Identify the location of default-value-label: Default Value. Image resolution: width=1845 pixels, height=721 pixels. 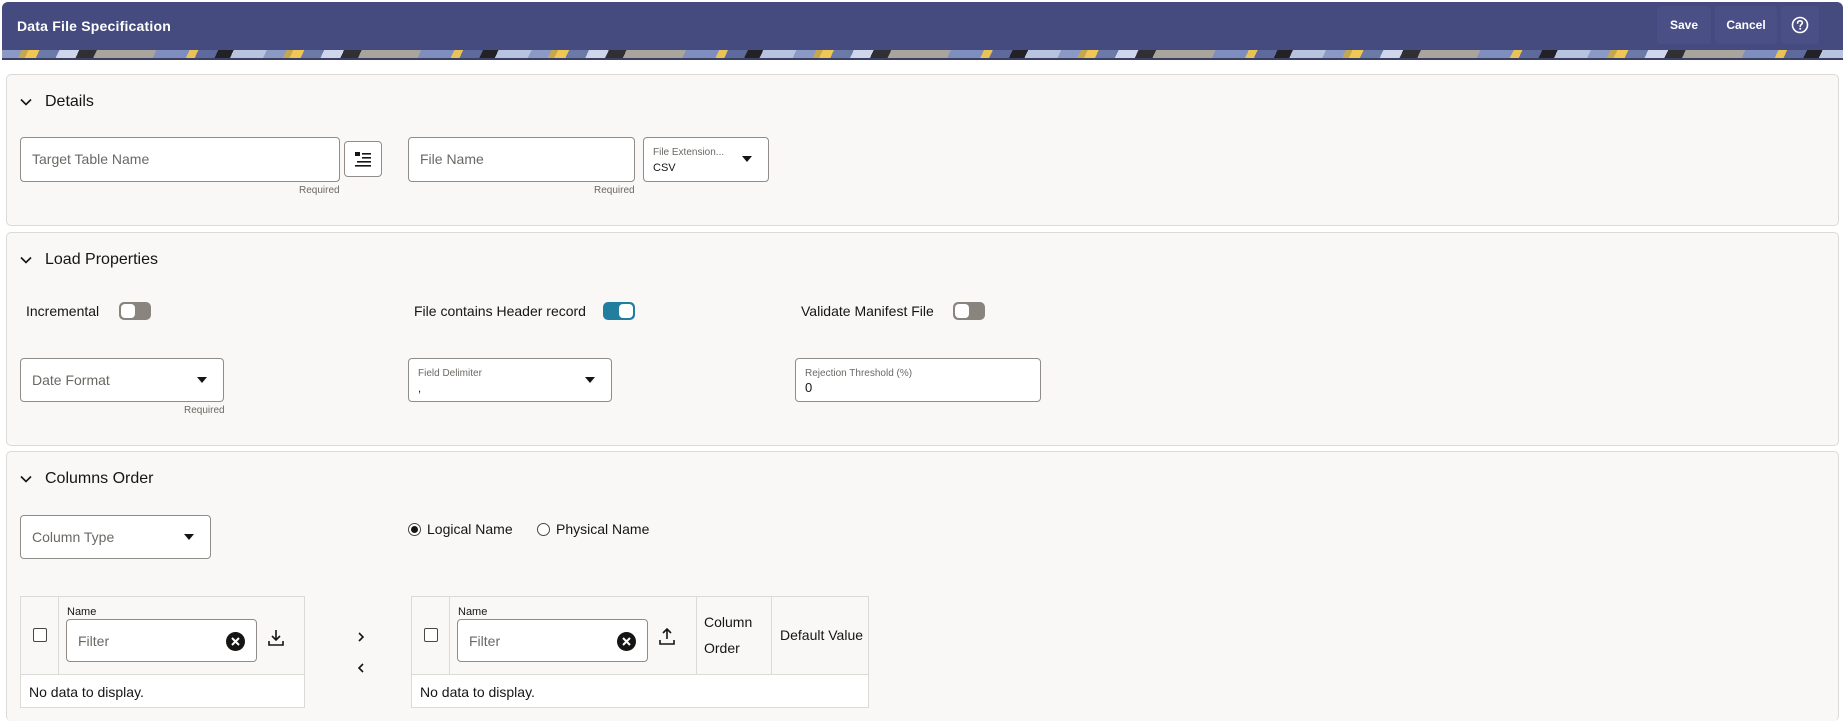
(822, 635).